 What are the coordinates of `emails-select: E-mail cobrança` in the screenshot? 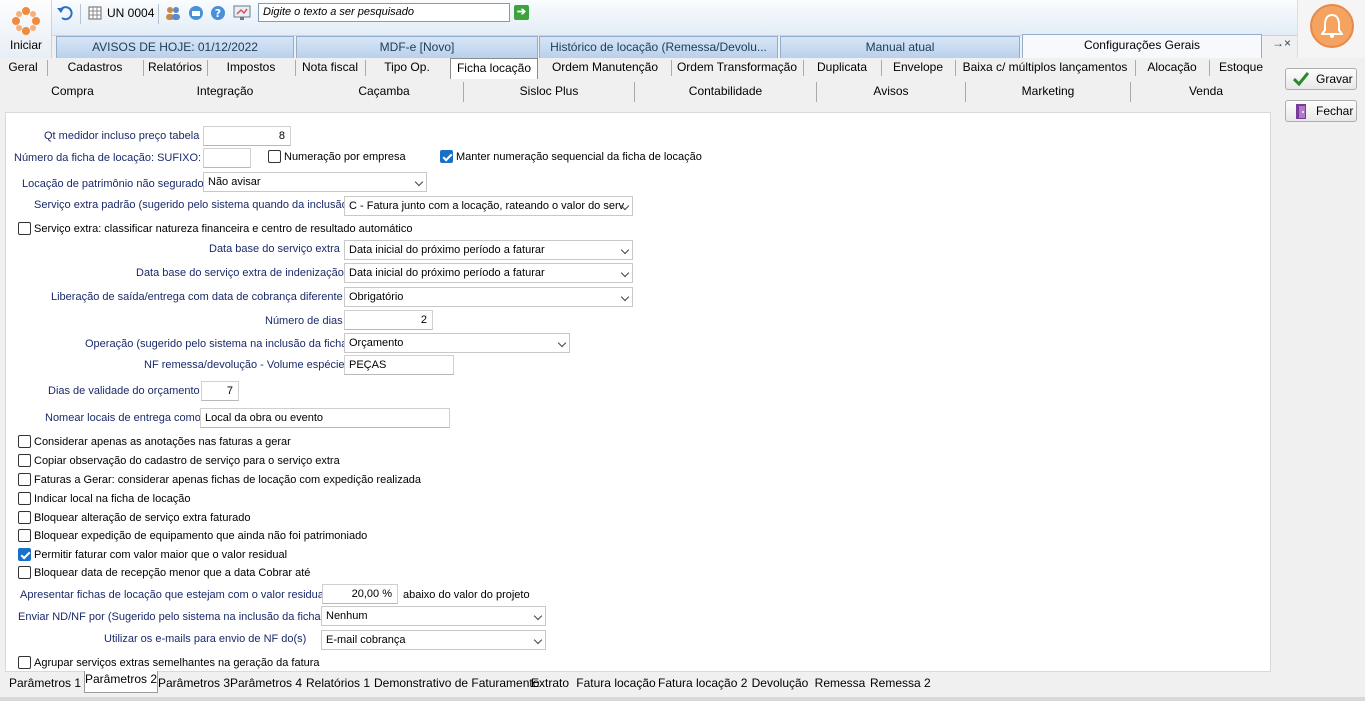 It's located at (433, 640).